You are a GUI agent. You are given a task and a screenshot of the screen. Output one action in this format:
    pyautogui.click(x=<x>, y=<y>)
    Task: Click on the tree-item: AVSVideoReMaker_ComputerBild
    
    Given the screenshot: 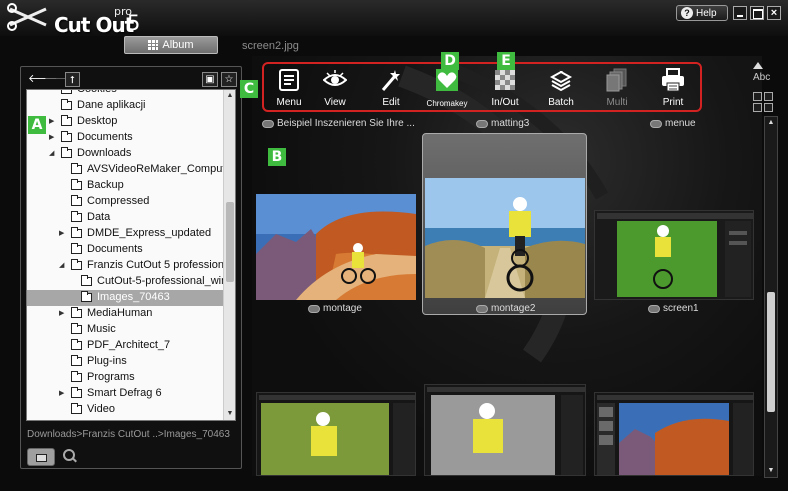 What is the action you would take?
    pyautogui.click(x=125, y=170)
    